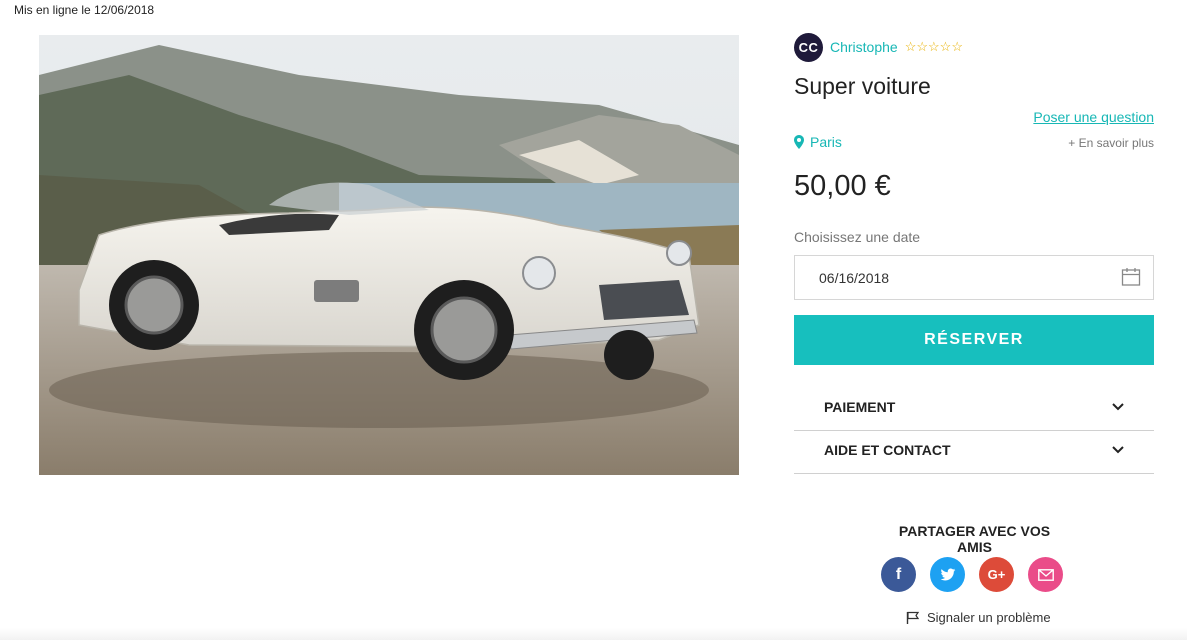  What do you see at coordinates (826, 142) in the screenshot?
I see `location-label: Paris` at bounding box center [826, 142].